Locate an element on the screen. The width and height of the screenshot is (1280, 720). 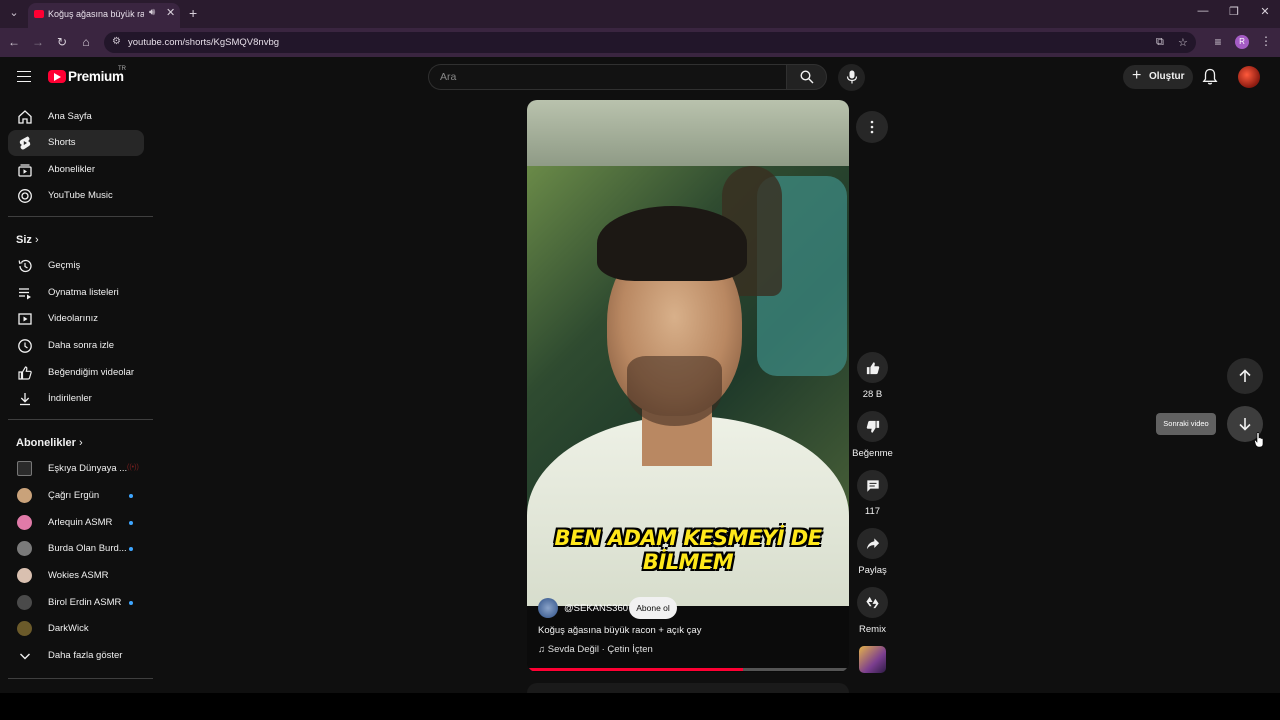
tab-title: Koğuş ağasına büyük racon is located at coordinates (96, 14).